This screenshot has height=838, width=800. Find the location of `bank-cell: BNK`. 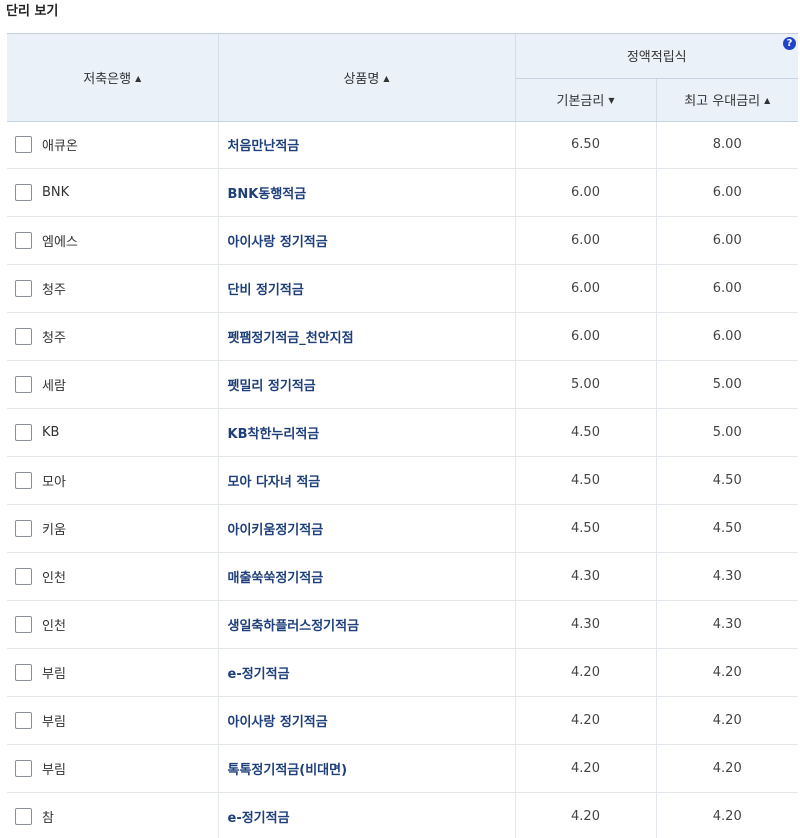

bank-cell: BNK is located at coordinates (113, 192).